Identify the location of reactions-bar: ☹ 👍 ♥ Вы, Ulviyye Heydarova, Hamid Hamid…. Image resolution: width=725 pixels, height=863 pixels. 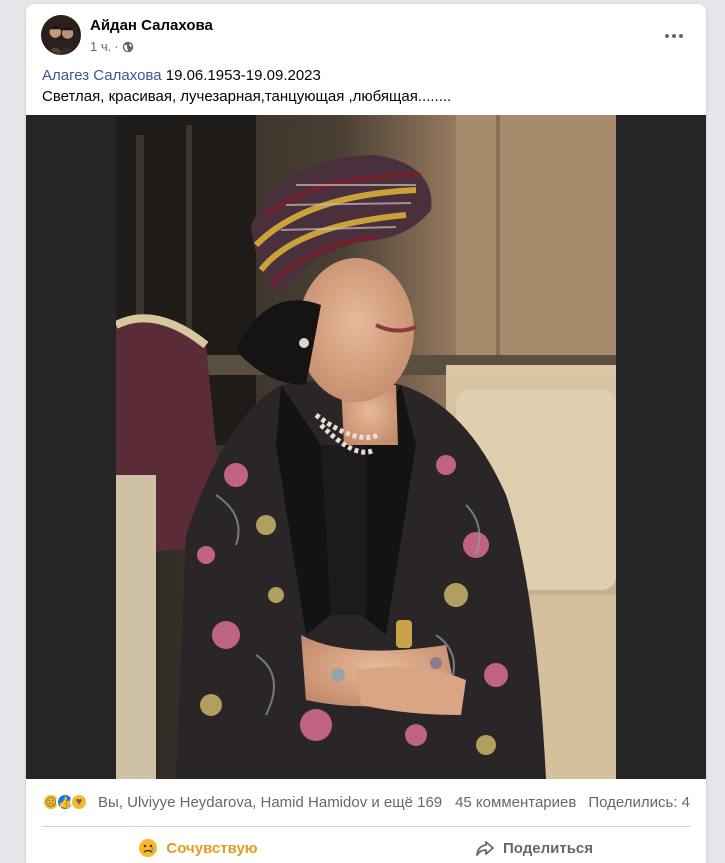
(366, 802).